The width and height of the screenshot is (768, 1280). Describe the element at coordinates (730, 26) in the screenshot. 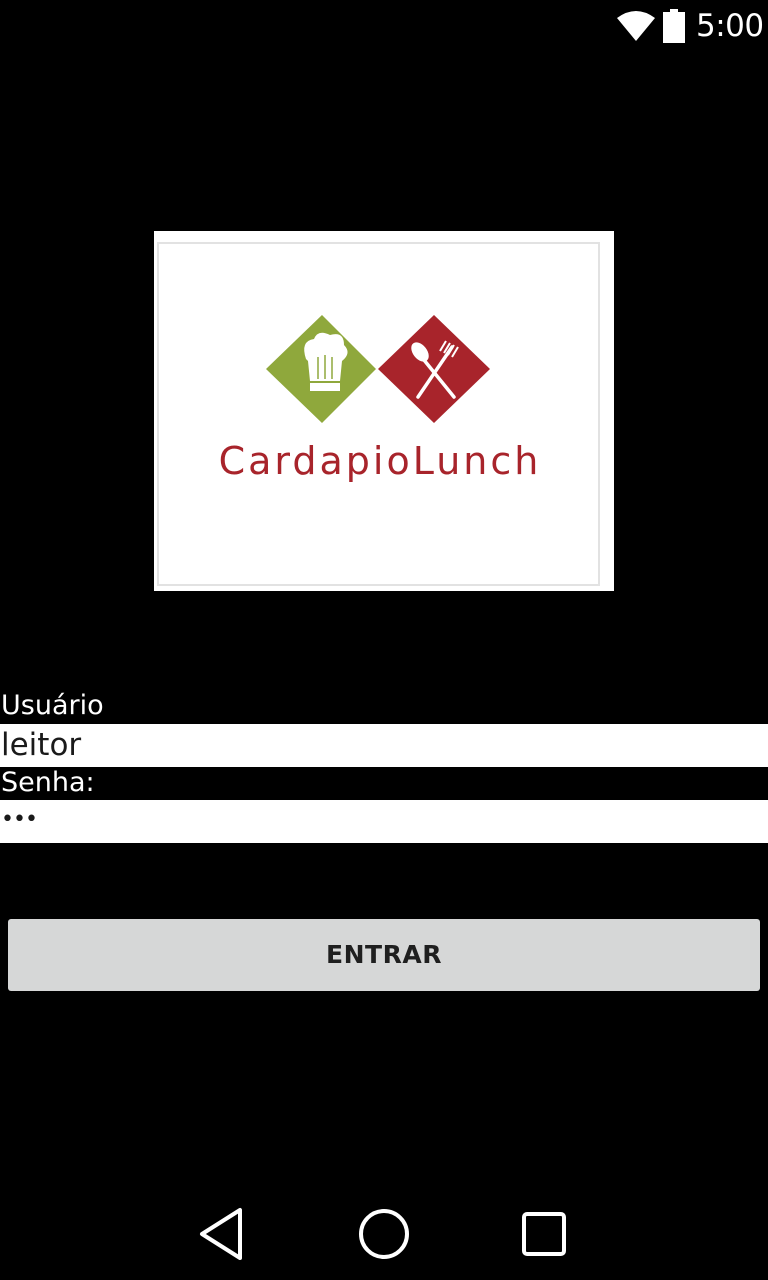

I see `status-clock: 5:00` at that location.